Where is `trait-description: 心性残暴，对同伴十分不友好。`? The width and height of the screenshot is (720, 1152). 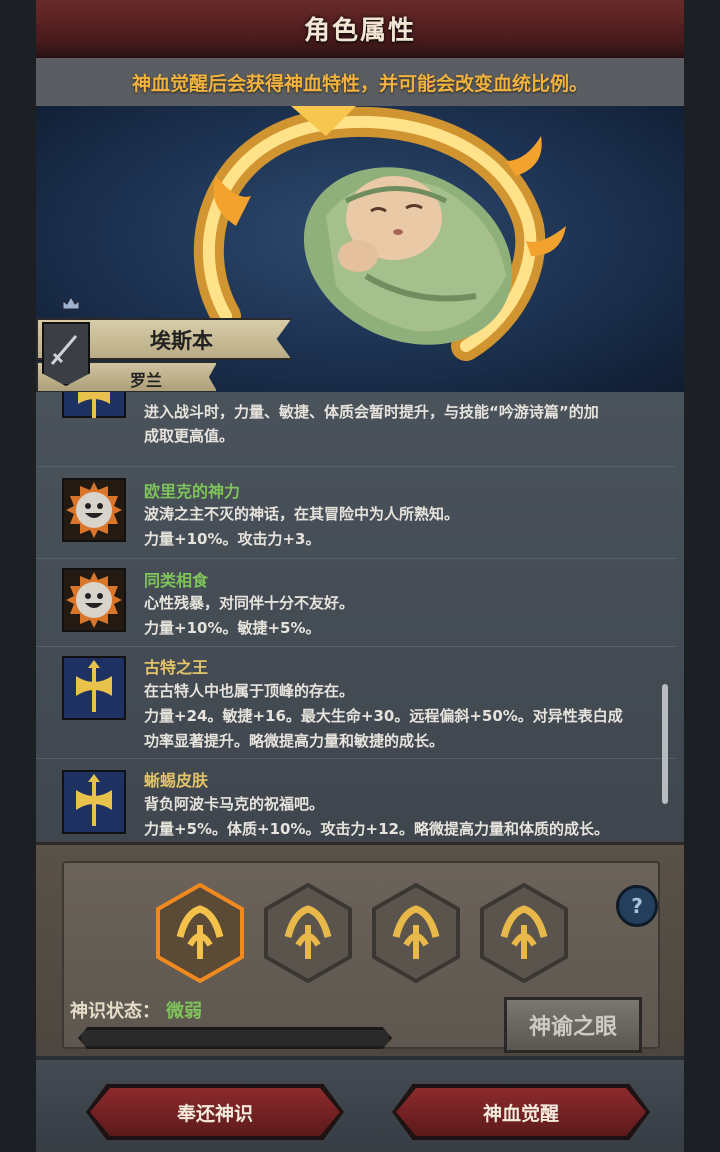
trait-description: 心性残暴，对同伴十分不友好。 is located at coordinates (249, 603).